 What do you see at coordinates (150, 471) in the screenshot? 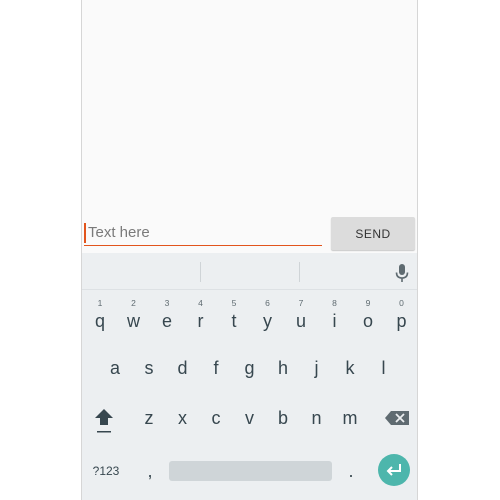
I see `comma-key: ,` at bounding box center [150, 471].